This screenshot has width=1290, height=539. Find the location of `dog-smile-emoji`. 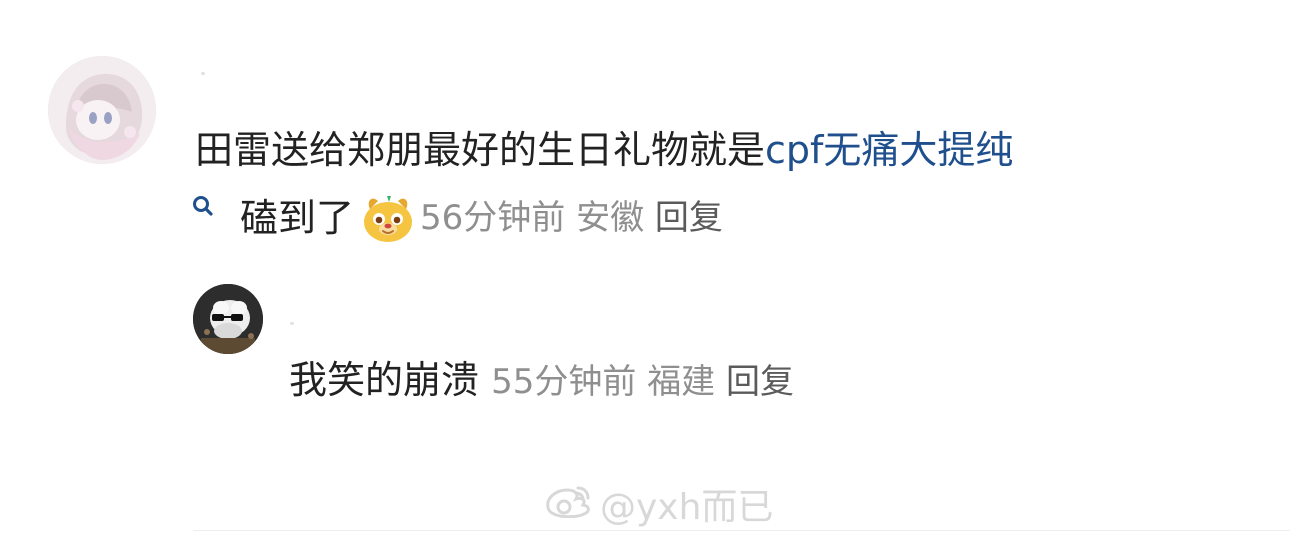

dog-smile-emoji is located at coordinates (388, 218).